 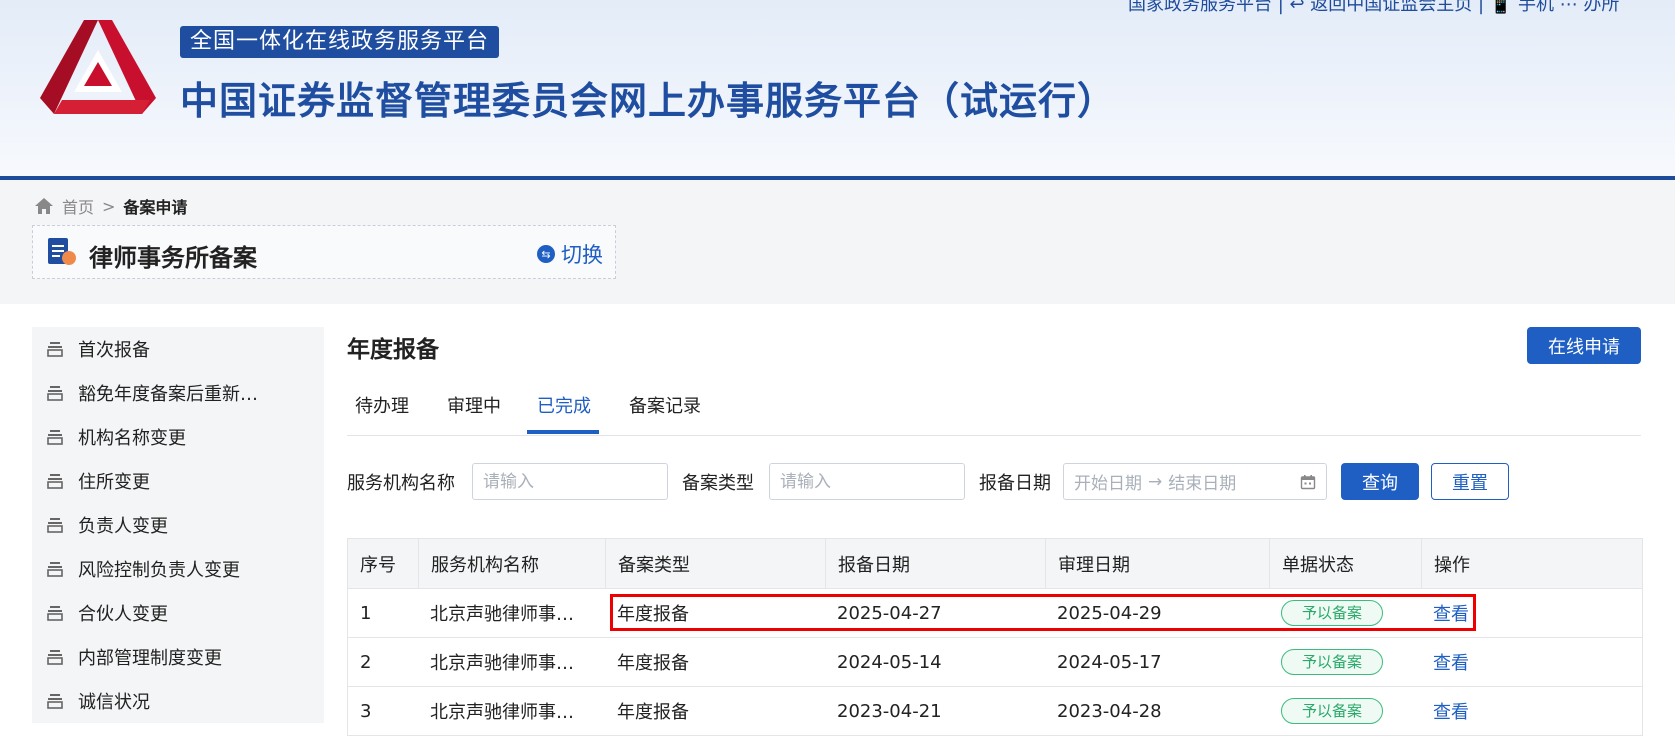 I want to click on sidebar-item-label: 风险控制负责人变更, so click(x=159, y=570).